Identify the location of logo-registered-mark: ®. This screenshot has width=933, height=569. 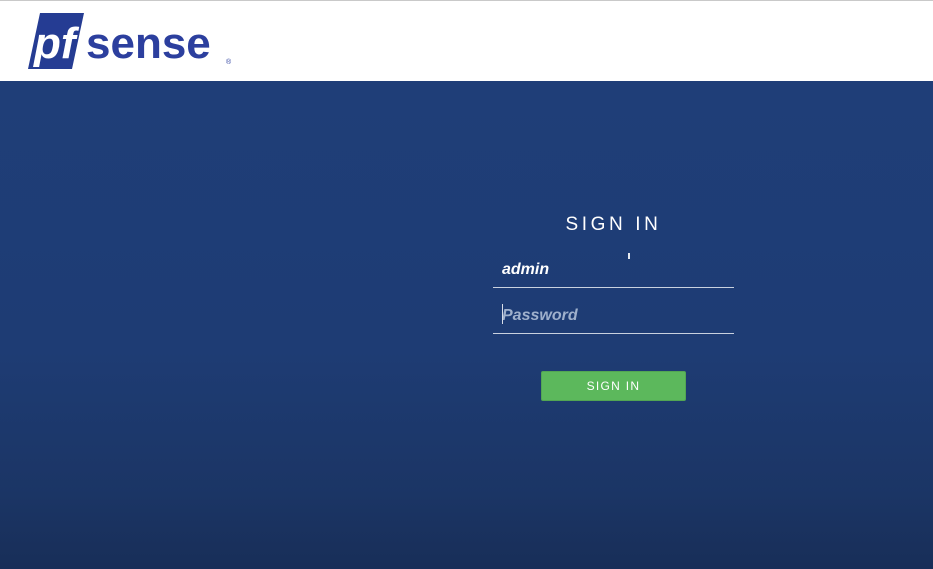
(229, 62).